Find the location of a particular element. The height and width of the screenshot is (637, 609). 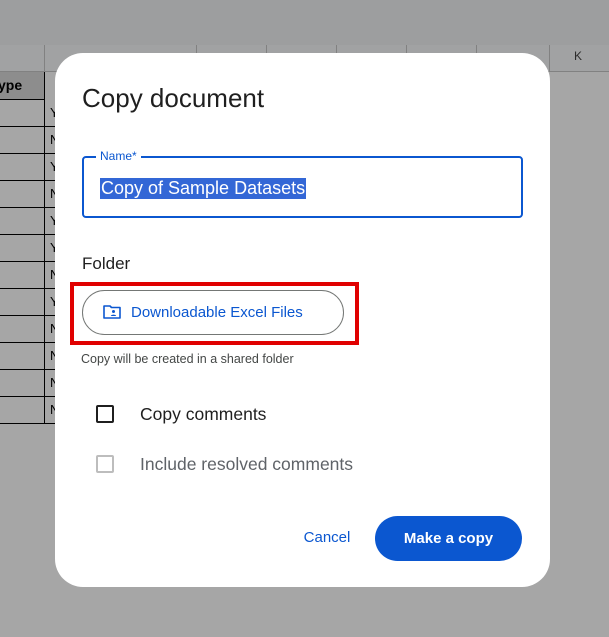

name-input: Copy of Sample Datasets is located at coordinates (203, 188).